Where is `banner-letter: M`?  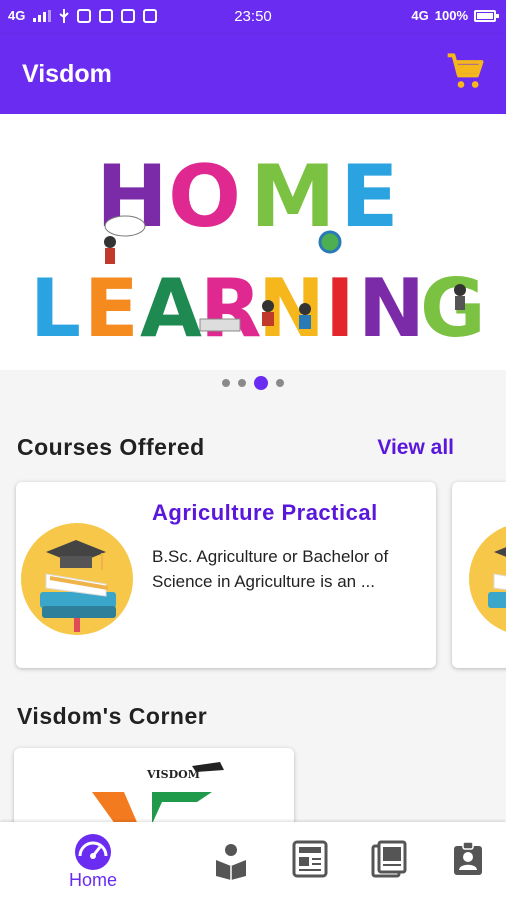
banner-letter: M is located at coordinates (293, 197).